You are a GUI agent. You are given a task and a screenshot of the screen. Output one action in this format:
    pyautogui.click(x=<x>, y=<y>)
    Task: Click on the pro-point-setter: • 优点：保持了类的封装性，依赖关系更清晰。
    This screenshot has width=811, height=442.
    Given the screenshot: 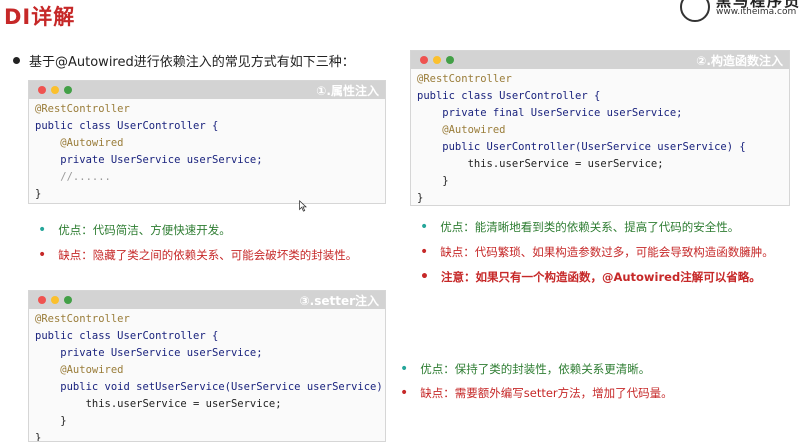 What is the action you would take?
    pyautogui.click(x=525, y=369)
    